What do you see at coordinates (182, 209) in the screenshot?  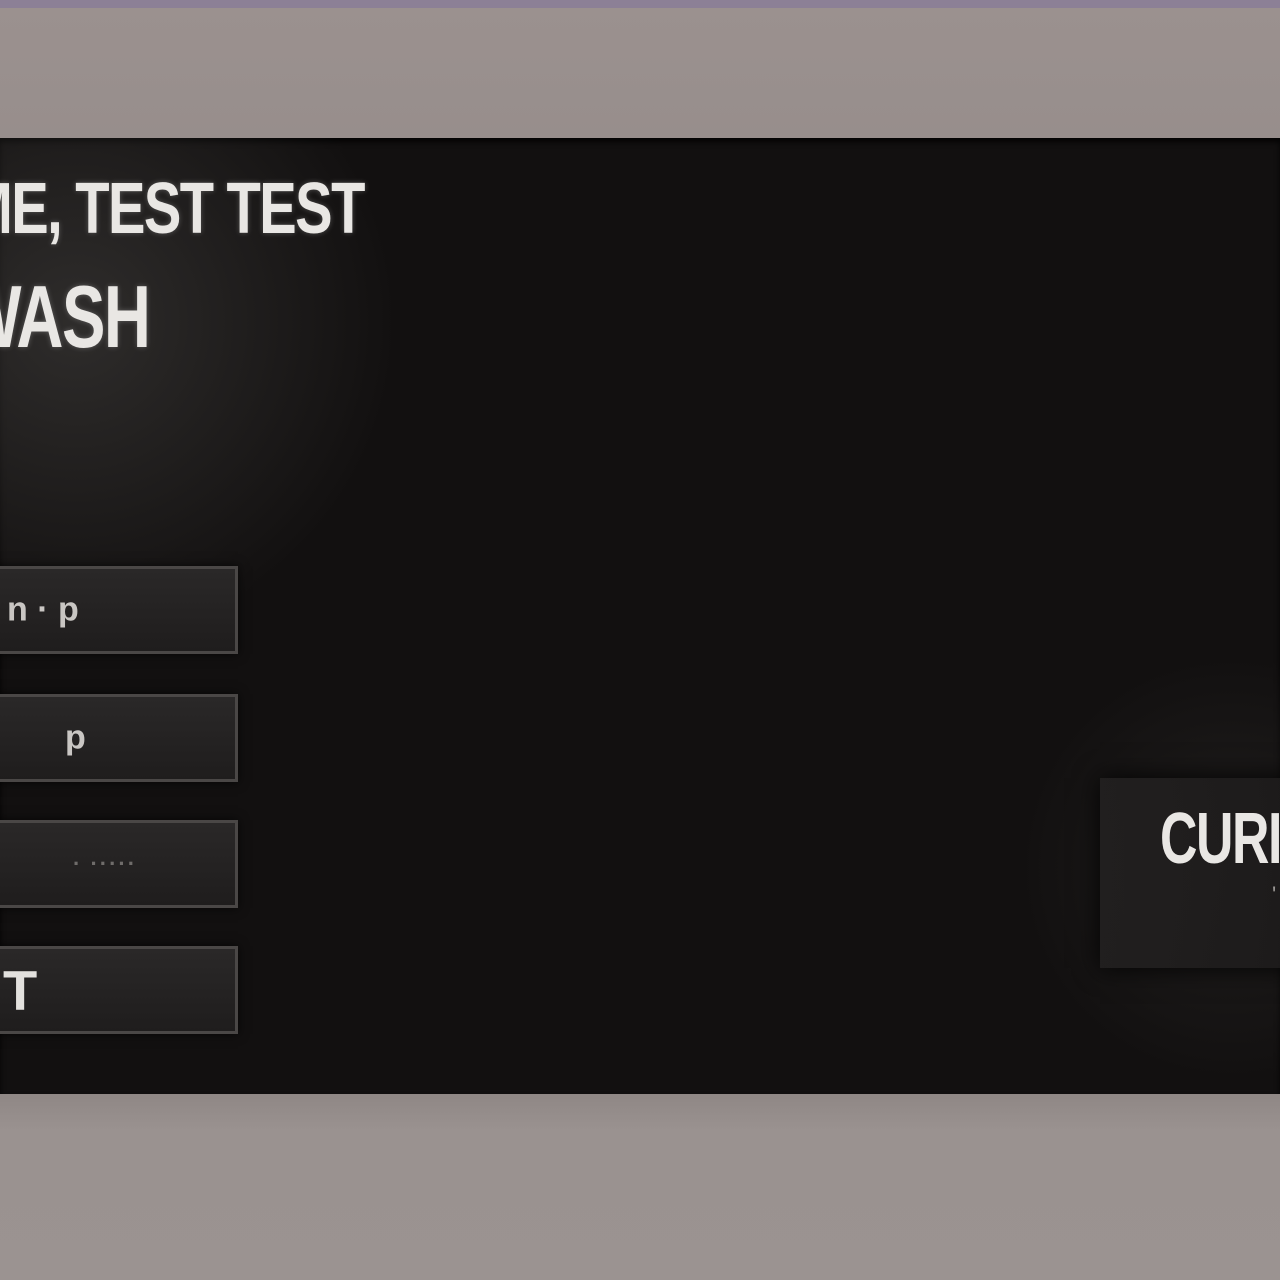 I see `welcome-heading: ME, TEST TEST` at bounding box center [182, 209].